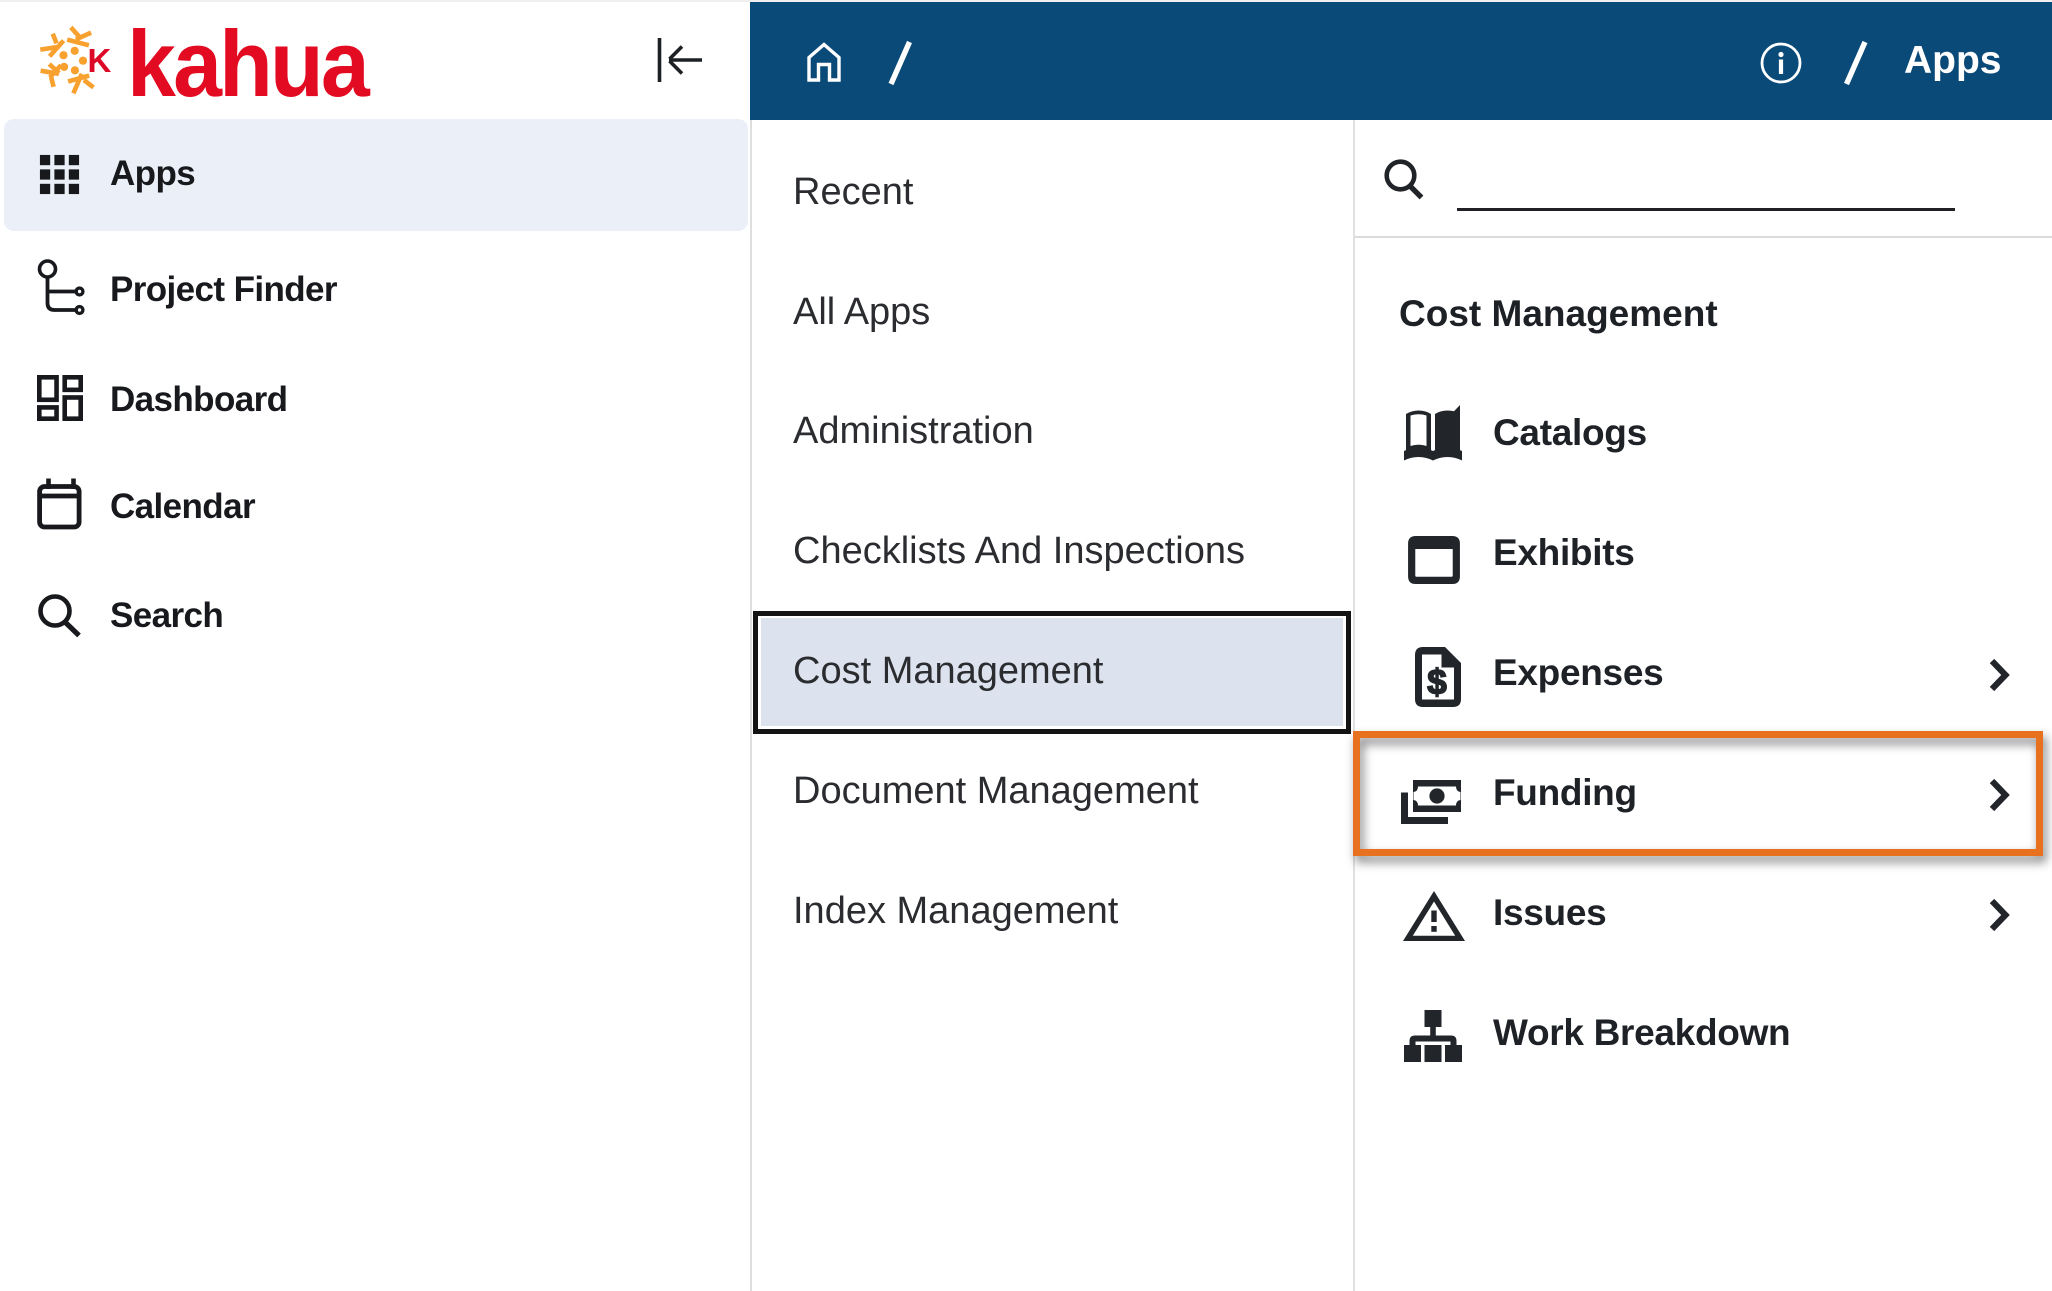 The width and height of the screenshot is (2052, 1291). I want to click on svg-text: K, so click(100, 60).